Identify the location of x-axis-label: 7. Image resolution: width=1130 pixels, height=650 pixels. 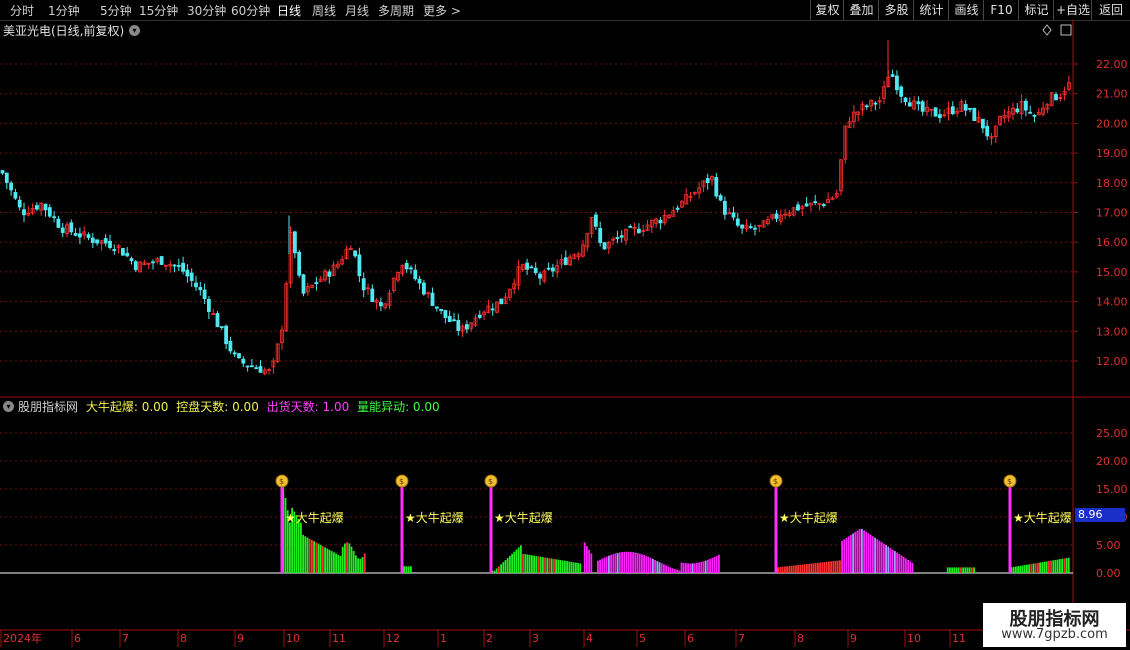
(125, 638).